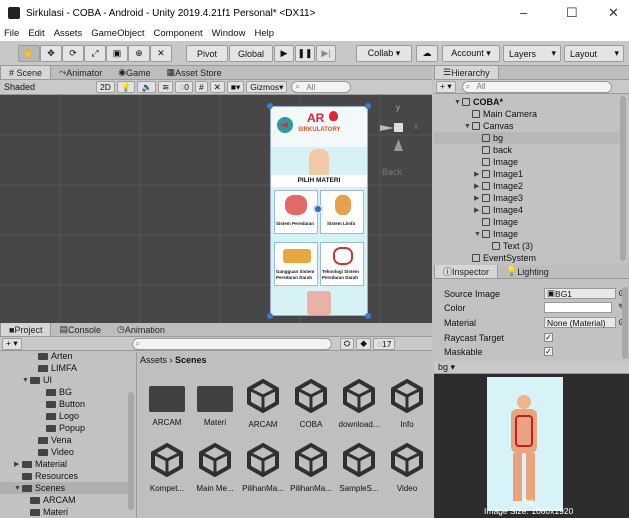  I want to click on maskable-checkbox: ✓, so click(548, 351).